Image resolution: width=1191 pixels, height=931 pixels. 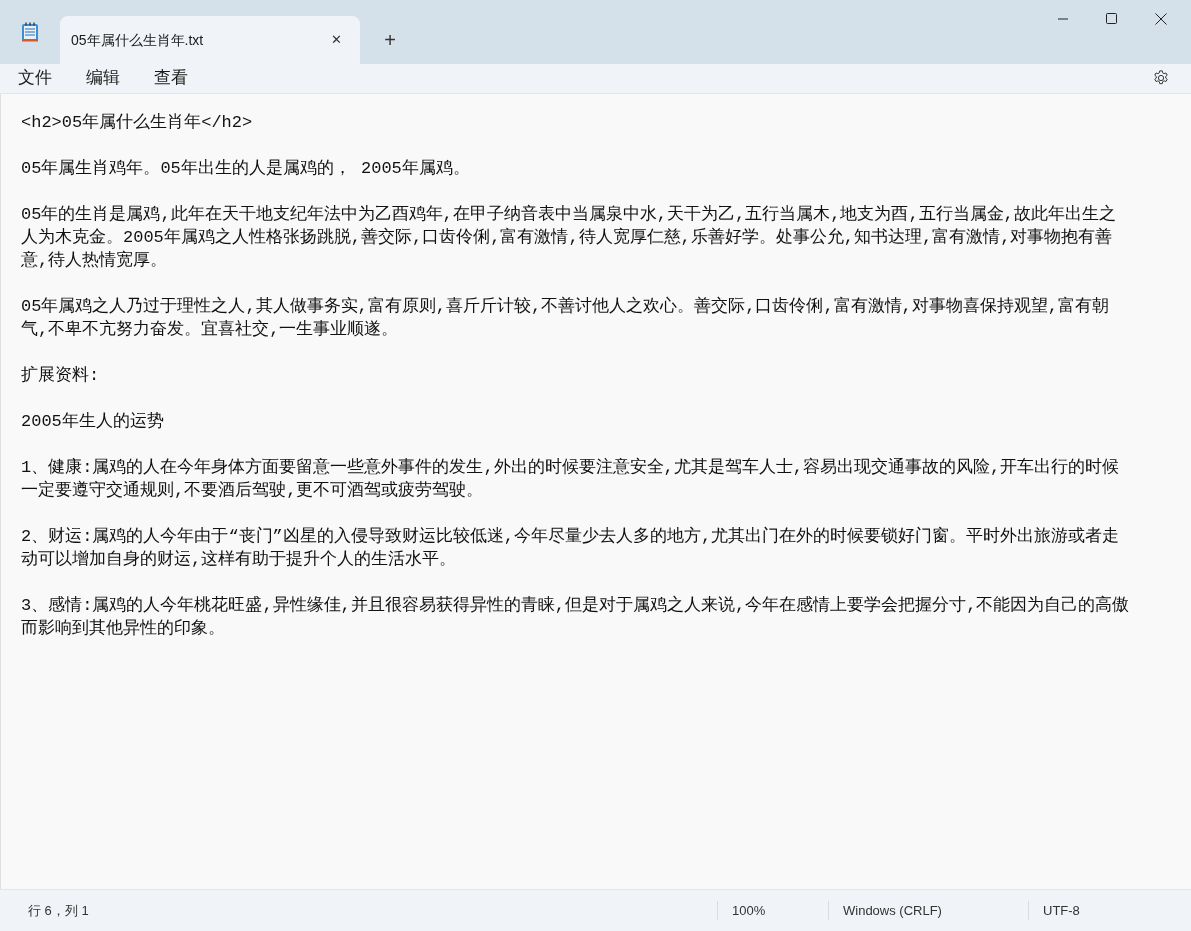 I want to click on text-line: 2005年生人的运势, so click(x=92, y=422).